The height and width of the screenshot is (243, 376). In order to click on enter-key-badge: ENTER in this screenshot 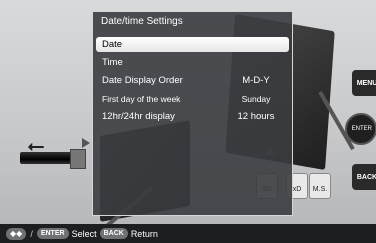, I will do `click(52, 233)`.